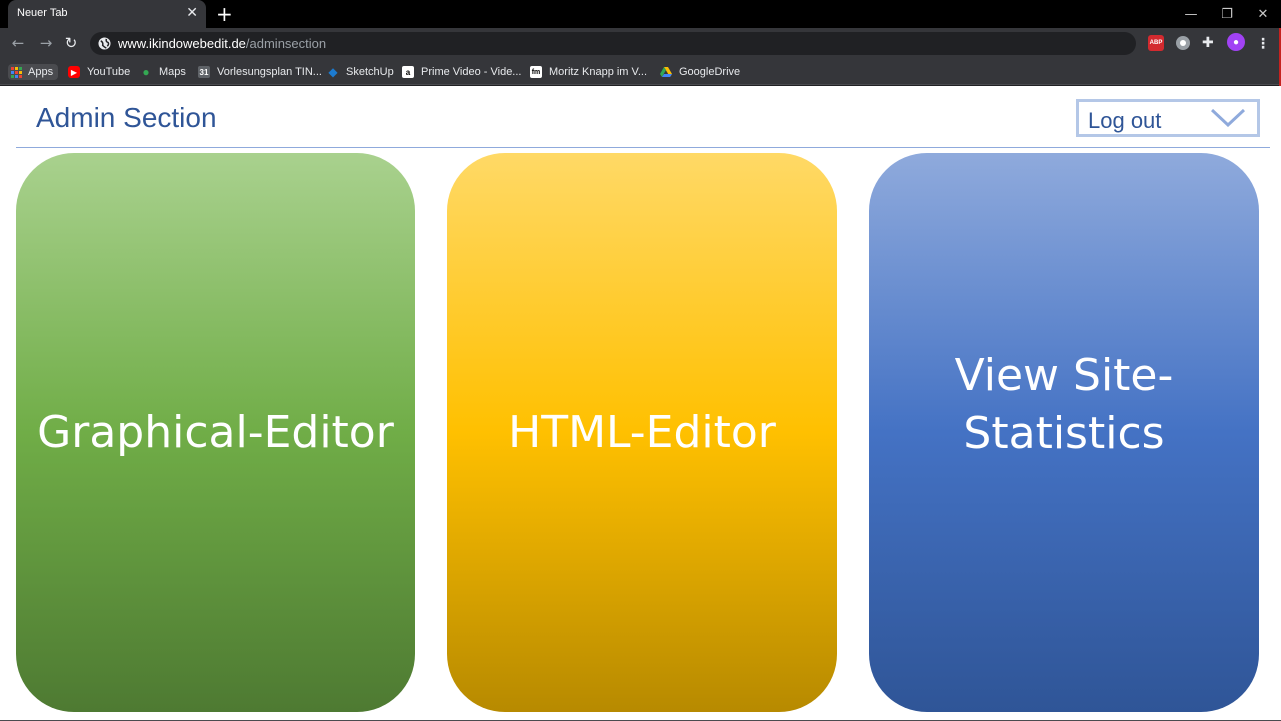 This screenshot has width=1281, height=721. Describe the element at coordinates (1208, 43) in the screenshot. I see `extensions-puzzle-icon: ✚` at that location.